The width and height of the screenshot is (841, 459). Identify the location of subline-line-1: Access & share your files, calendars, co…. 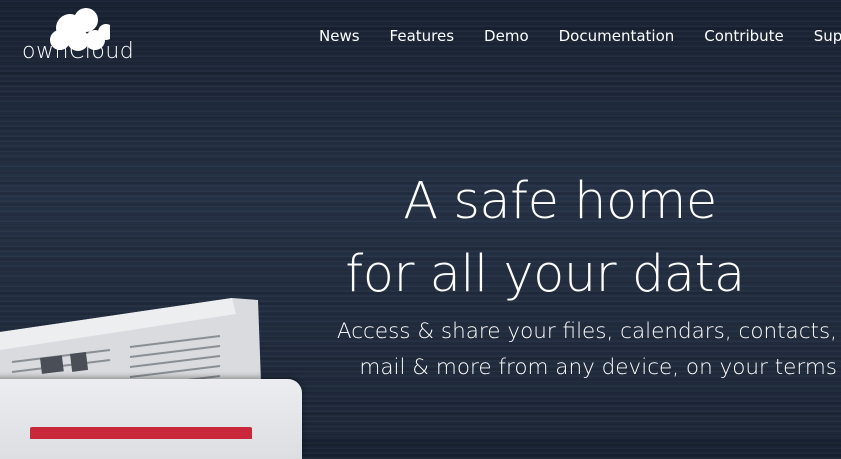
(586, 331).